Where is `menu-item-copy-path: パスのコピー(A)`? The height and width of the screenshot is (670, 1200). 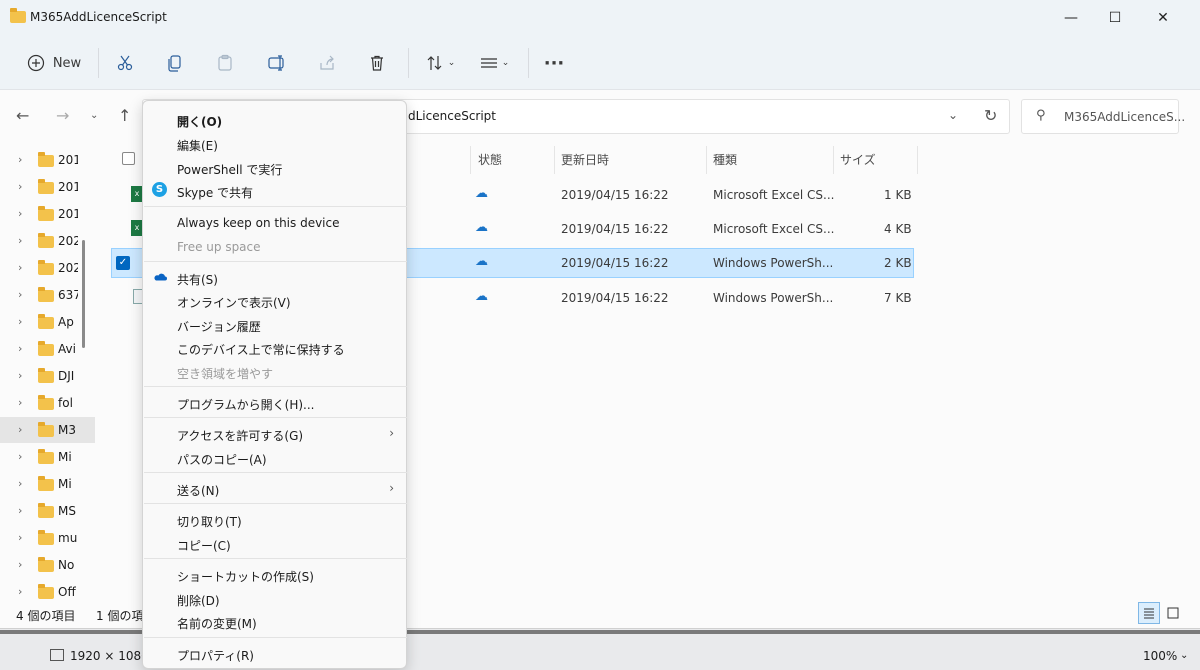 menu-item-copy-path: パスのコピー(A) is located at coordinates (274, 458).